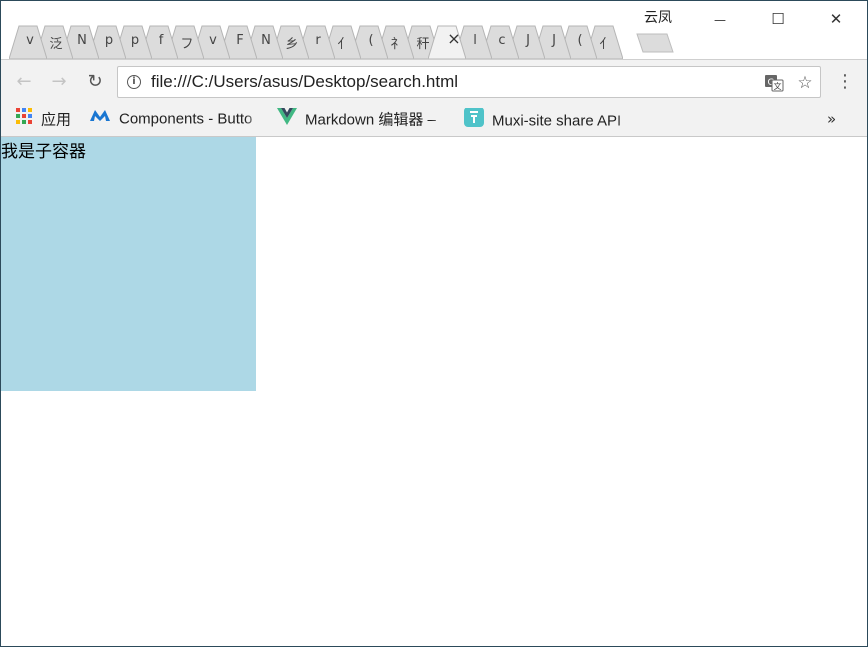 This screenshot has height=647, width=868. Describe the element at coordinates (187, 44) in the screenshot. I see `tab-favicon-title: フ` at that location.